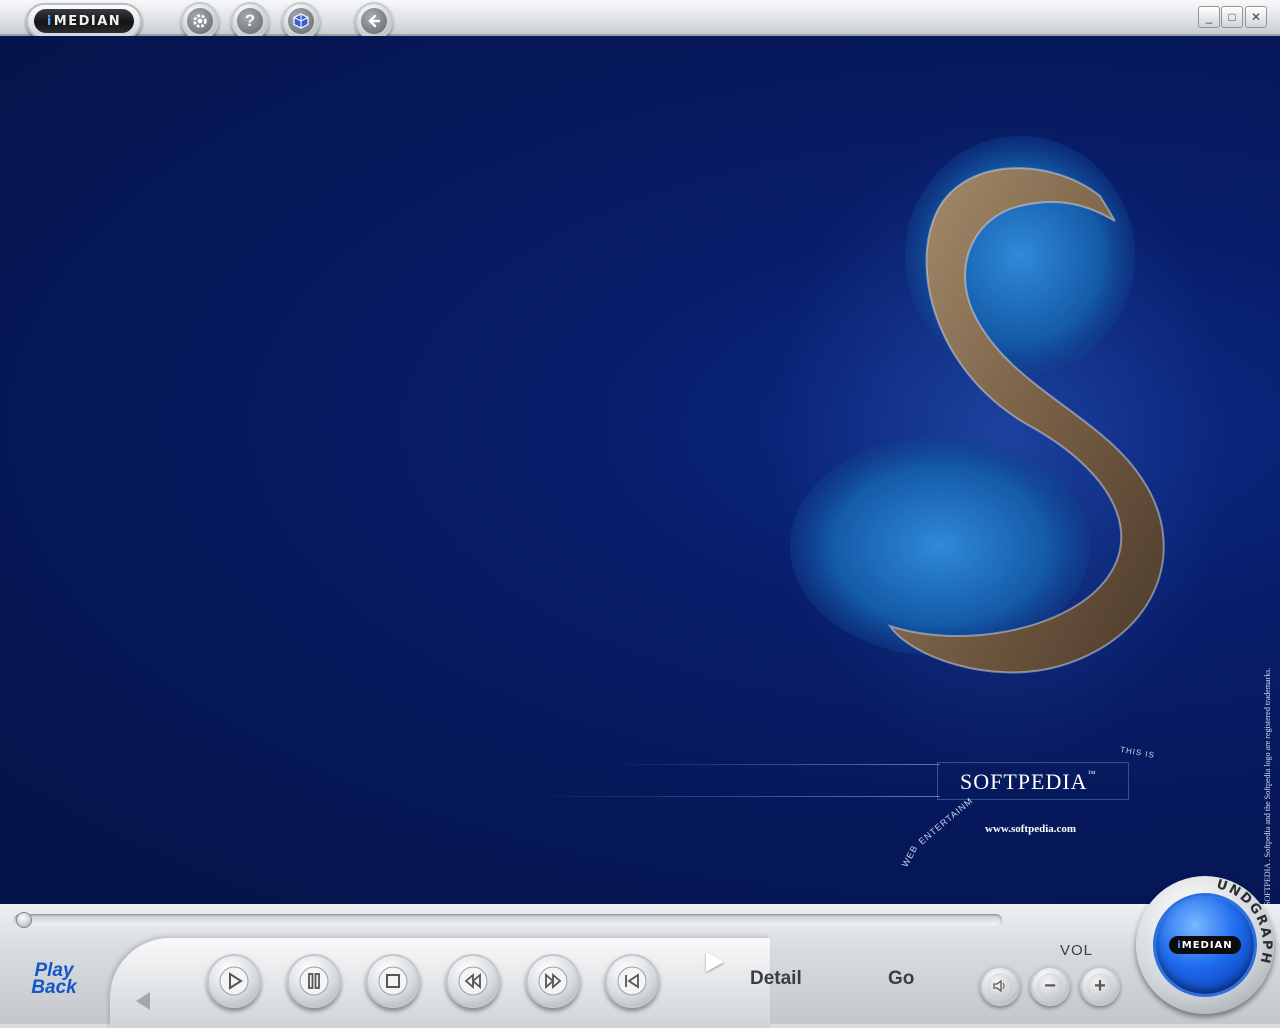 This screenshot has height=1028, width=1280. Describe the element at coordinates (1256, 17) in the screenshot. I see `close-button: ✕` at that location.